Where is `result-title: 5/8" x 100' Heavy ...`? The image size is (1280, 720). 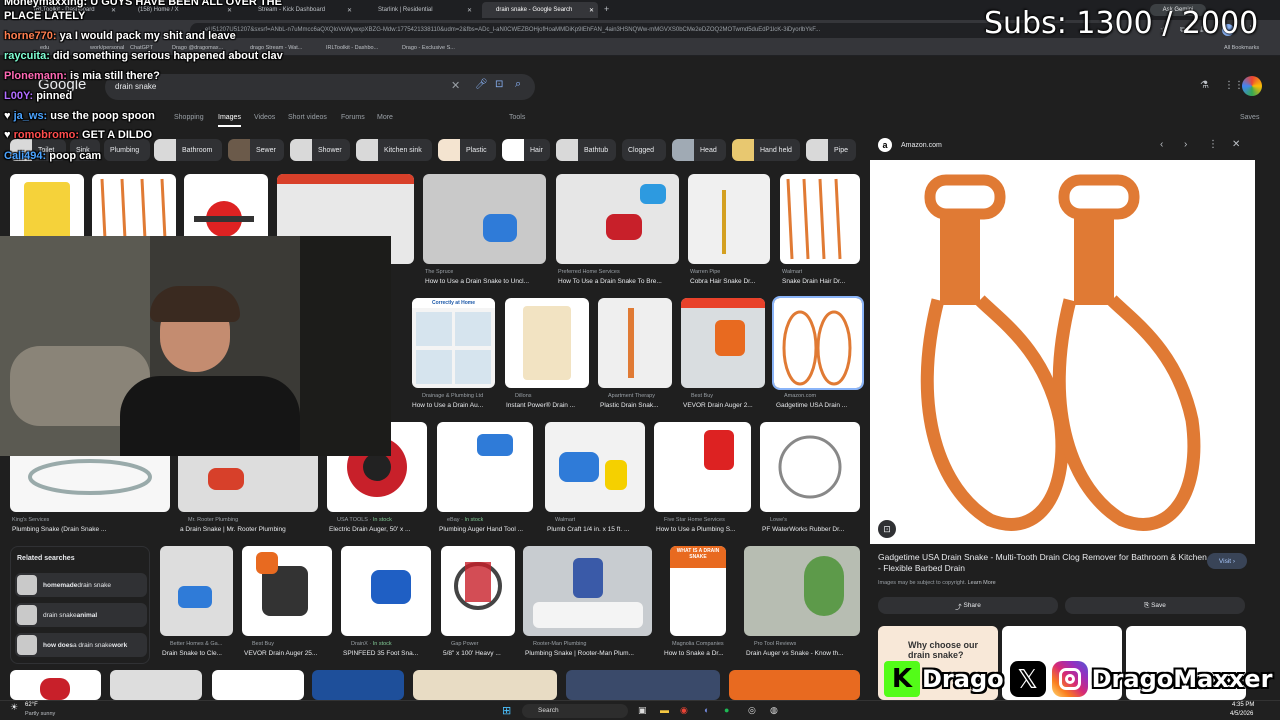 result-title: 5/8" x 100' Heavy ... is located at coordinates (480, 653).